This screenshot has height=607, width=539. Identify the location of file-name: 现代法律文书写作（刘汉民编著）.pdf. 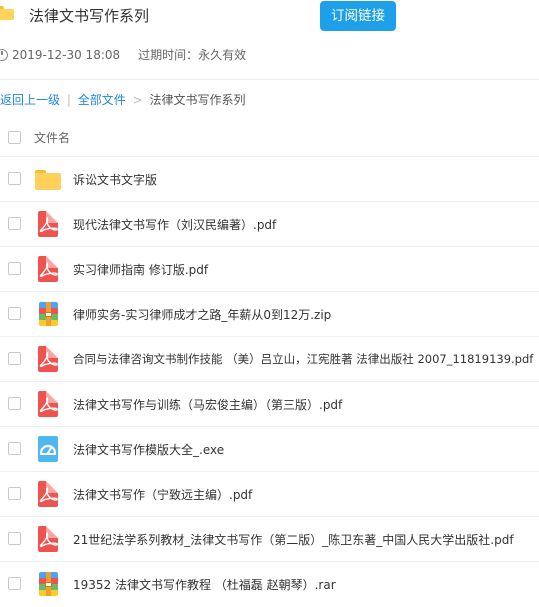
(174, 224).